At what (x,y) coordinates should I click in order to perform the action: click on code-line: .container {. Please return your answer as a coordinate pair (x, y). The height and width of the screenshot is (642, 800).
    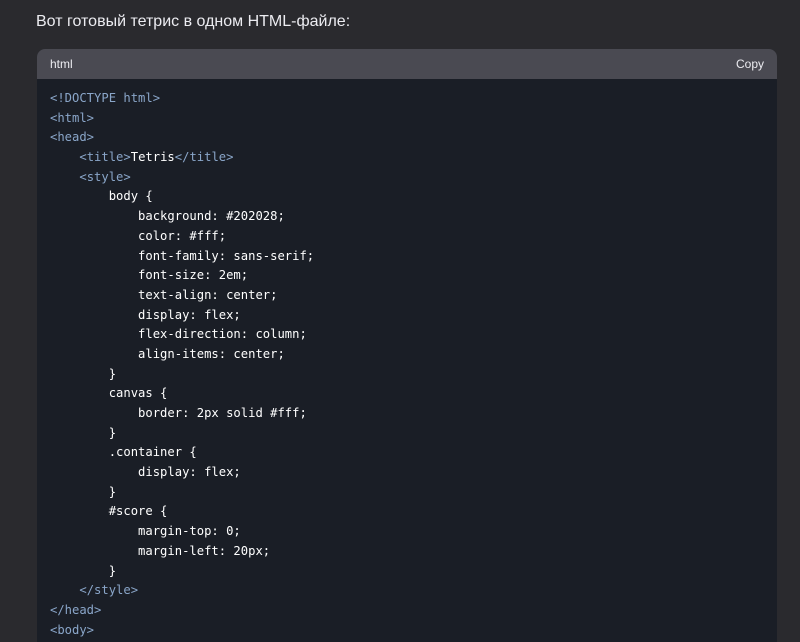
    Looking at the image, I should click on (407, 453).